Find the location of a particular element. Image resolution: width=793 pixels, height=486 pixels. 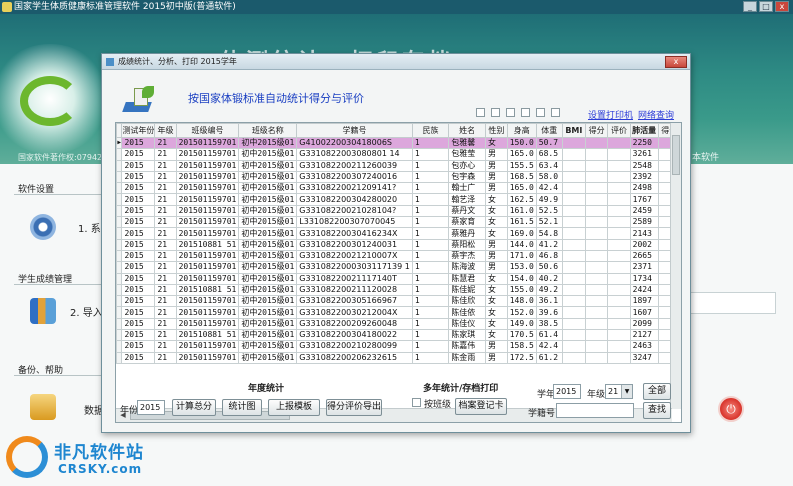

grade-select: 21 ▼ is located at coordinates (619, 391).